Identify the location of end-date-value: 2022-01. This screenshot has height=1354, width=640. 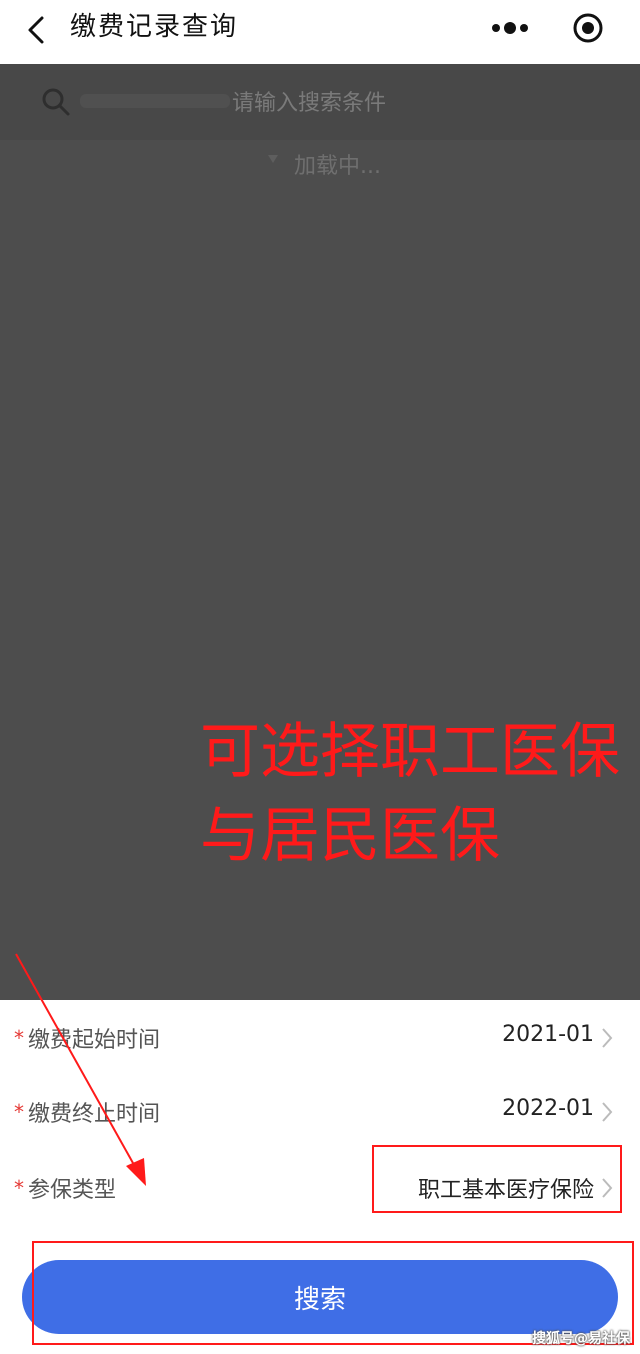
(548, 1108).